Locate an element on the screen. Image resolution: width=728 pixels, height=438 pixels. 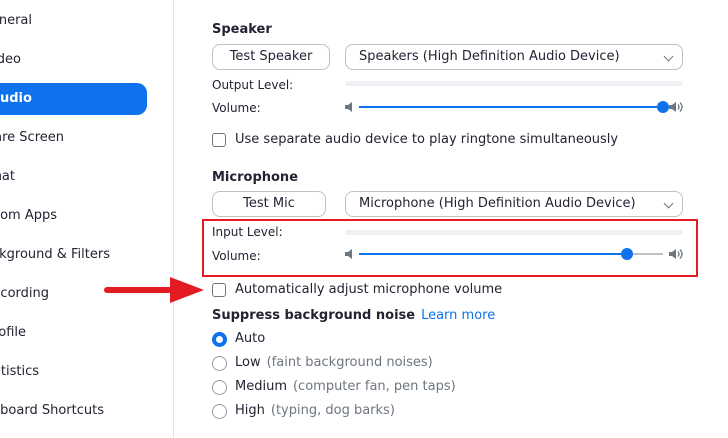
microphone-section-title: Microphone is located at coordinates (255, 177).